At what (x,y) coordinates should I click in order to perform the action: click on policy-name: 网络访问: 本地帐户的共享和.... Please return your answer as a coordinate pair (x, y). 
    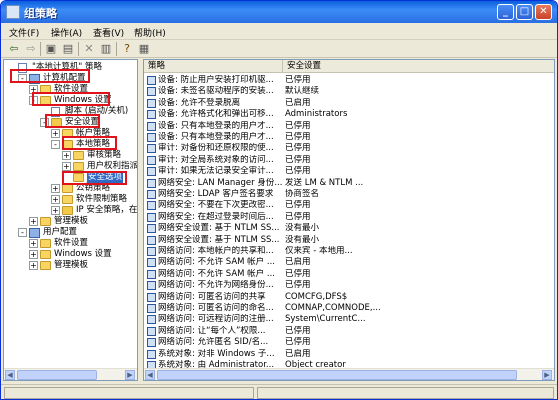
    Looking at the image, I should click on (216, 251).